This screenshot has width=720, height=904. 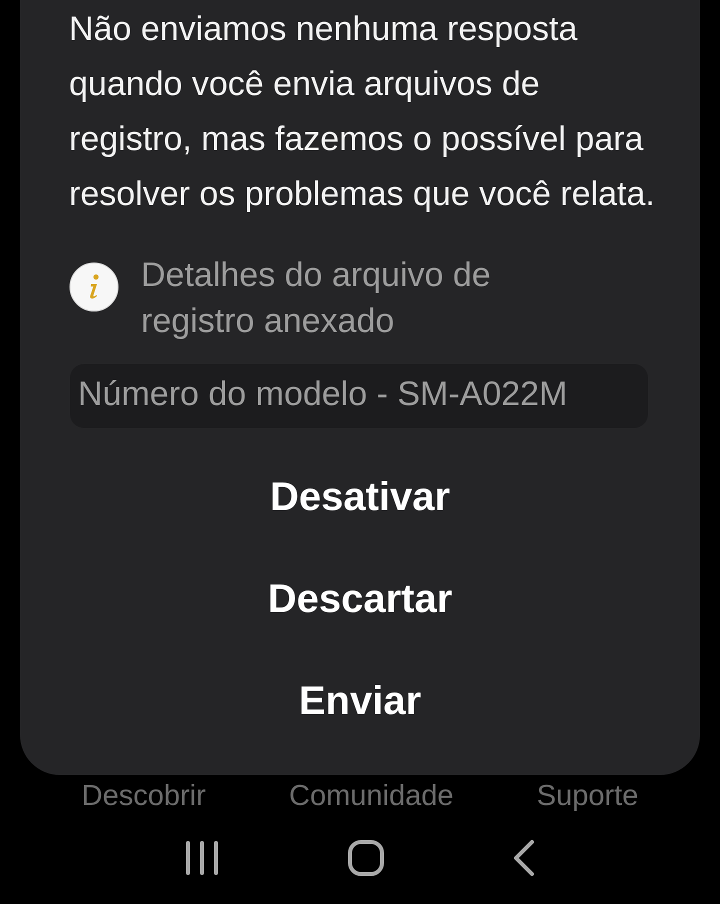 I want to click on bottom-tab: Descobrir, so click(x=144, y=796).